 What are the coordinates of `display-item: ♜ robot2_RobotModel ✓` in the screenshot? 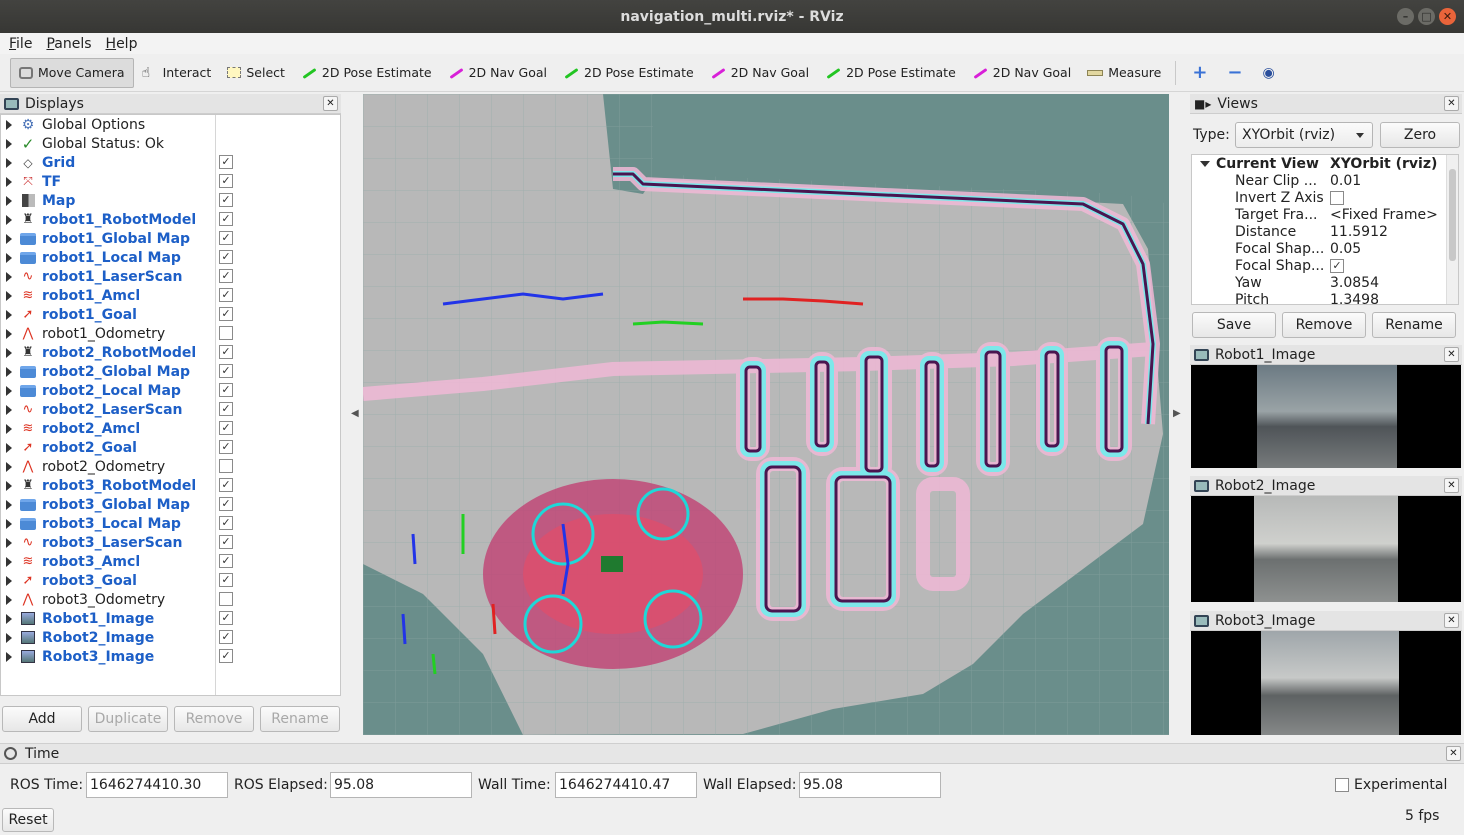 It's located at (170, 352).